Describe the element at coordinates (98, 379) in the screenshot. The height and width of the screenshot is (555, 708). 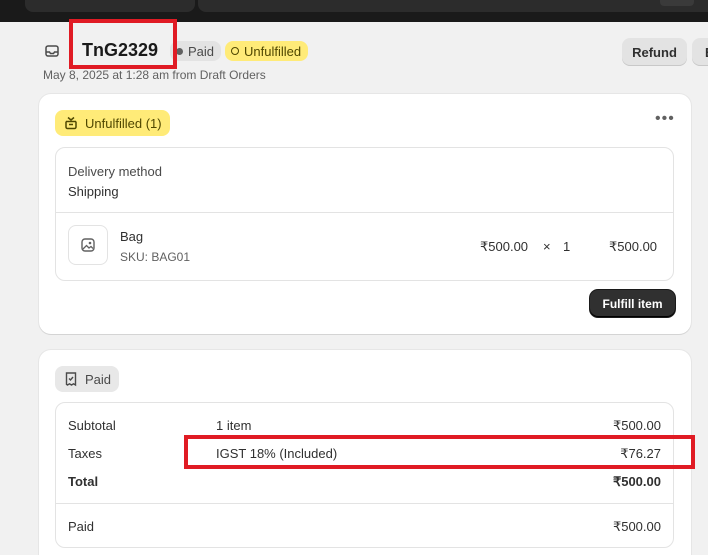
I see `paid-chip-label: Paid` at that location.